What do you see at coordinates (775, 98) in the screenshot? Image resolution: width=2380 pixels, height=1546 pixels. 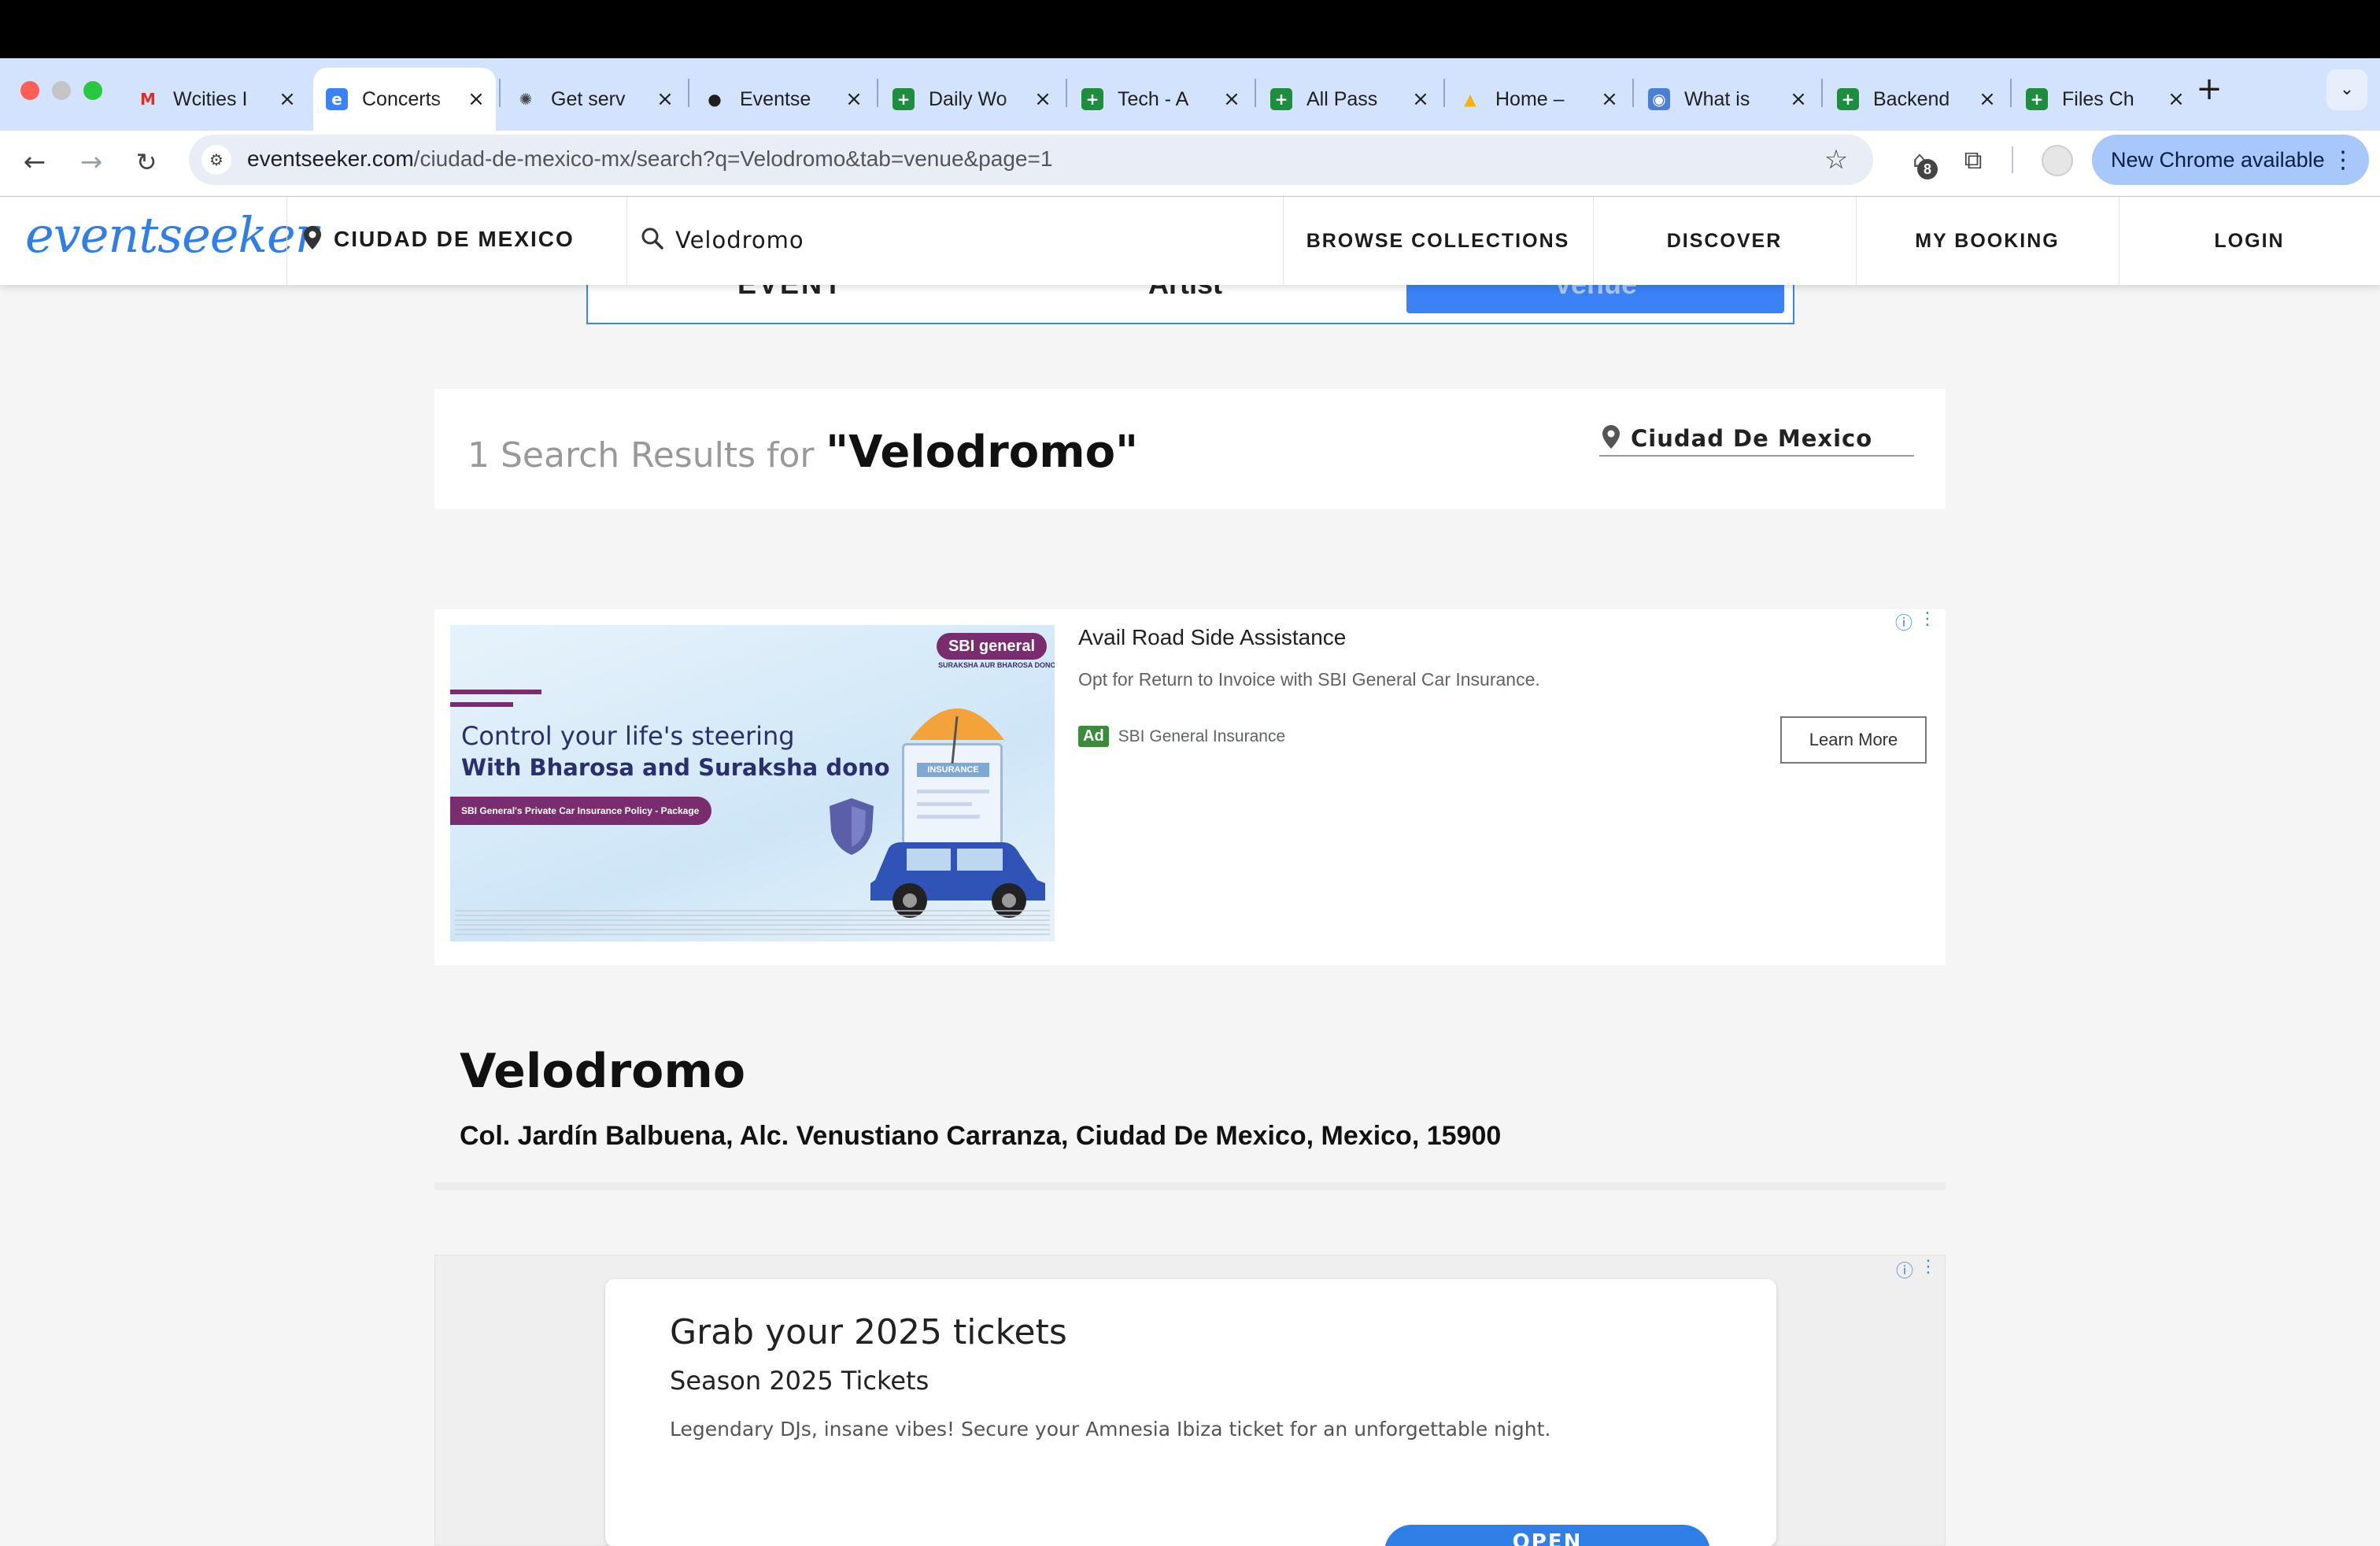 I see `tab-title: Eventse` at bounding box center [775, 98].